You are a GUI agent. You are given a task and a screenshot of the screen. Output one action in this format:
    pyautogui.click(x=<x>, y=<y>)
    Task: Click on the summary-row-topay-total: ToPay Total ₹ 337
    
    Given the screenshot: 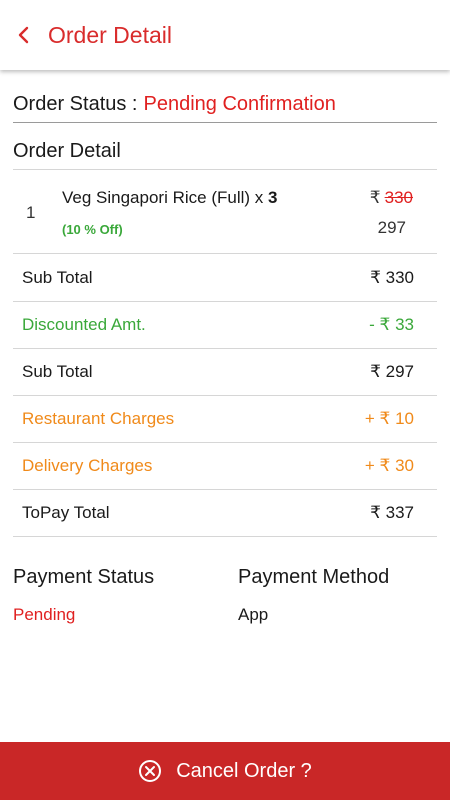 What is the action you would take?
    pyautogui.click(x=225, y=513)
    